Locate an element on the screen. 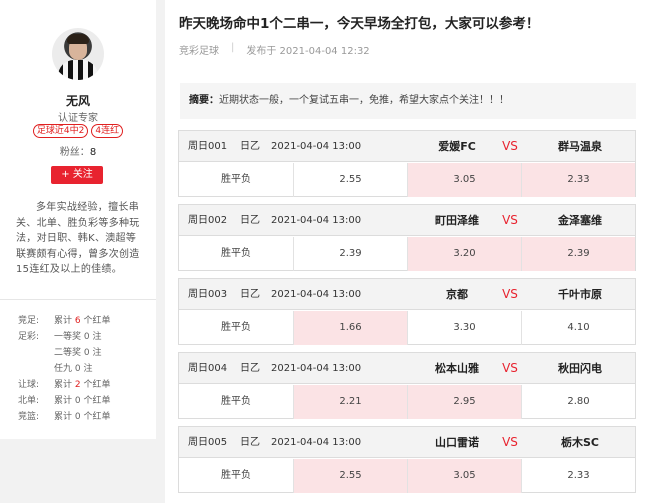  odds-win: 1.66 is located at coordinates (350, 328).